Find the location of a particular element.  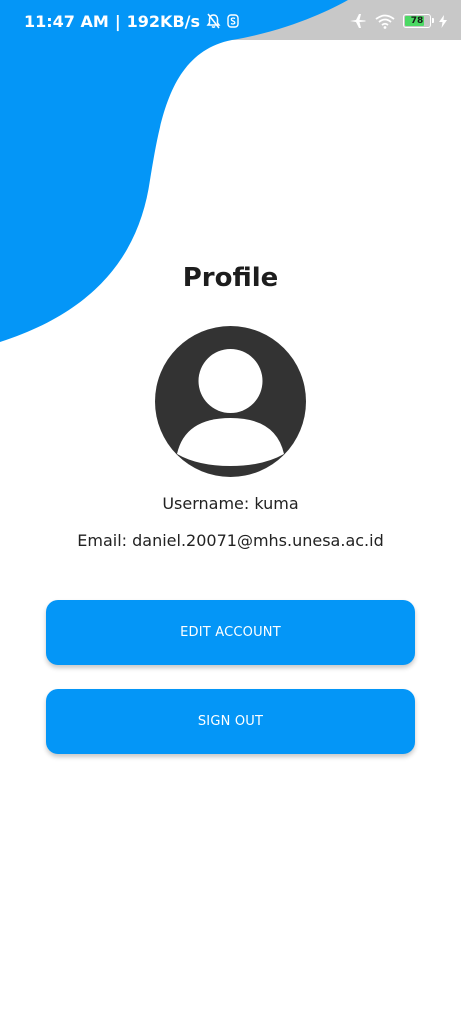

airplane-icon is located at coordinates (358, 21).